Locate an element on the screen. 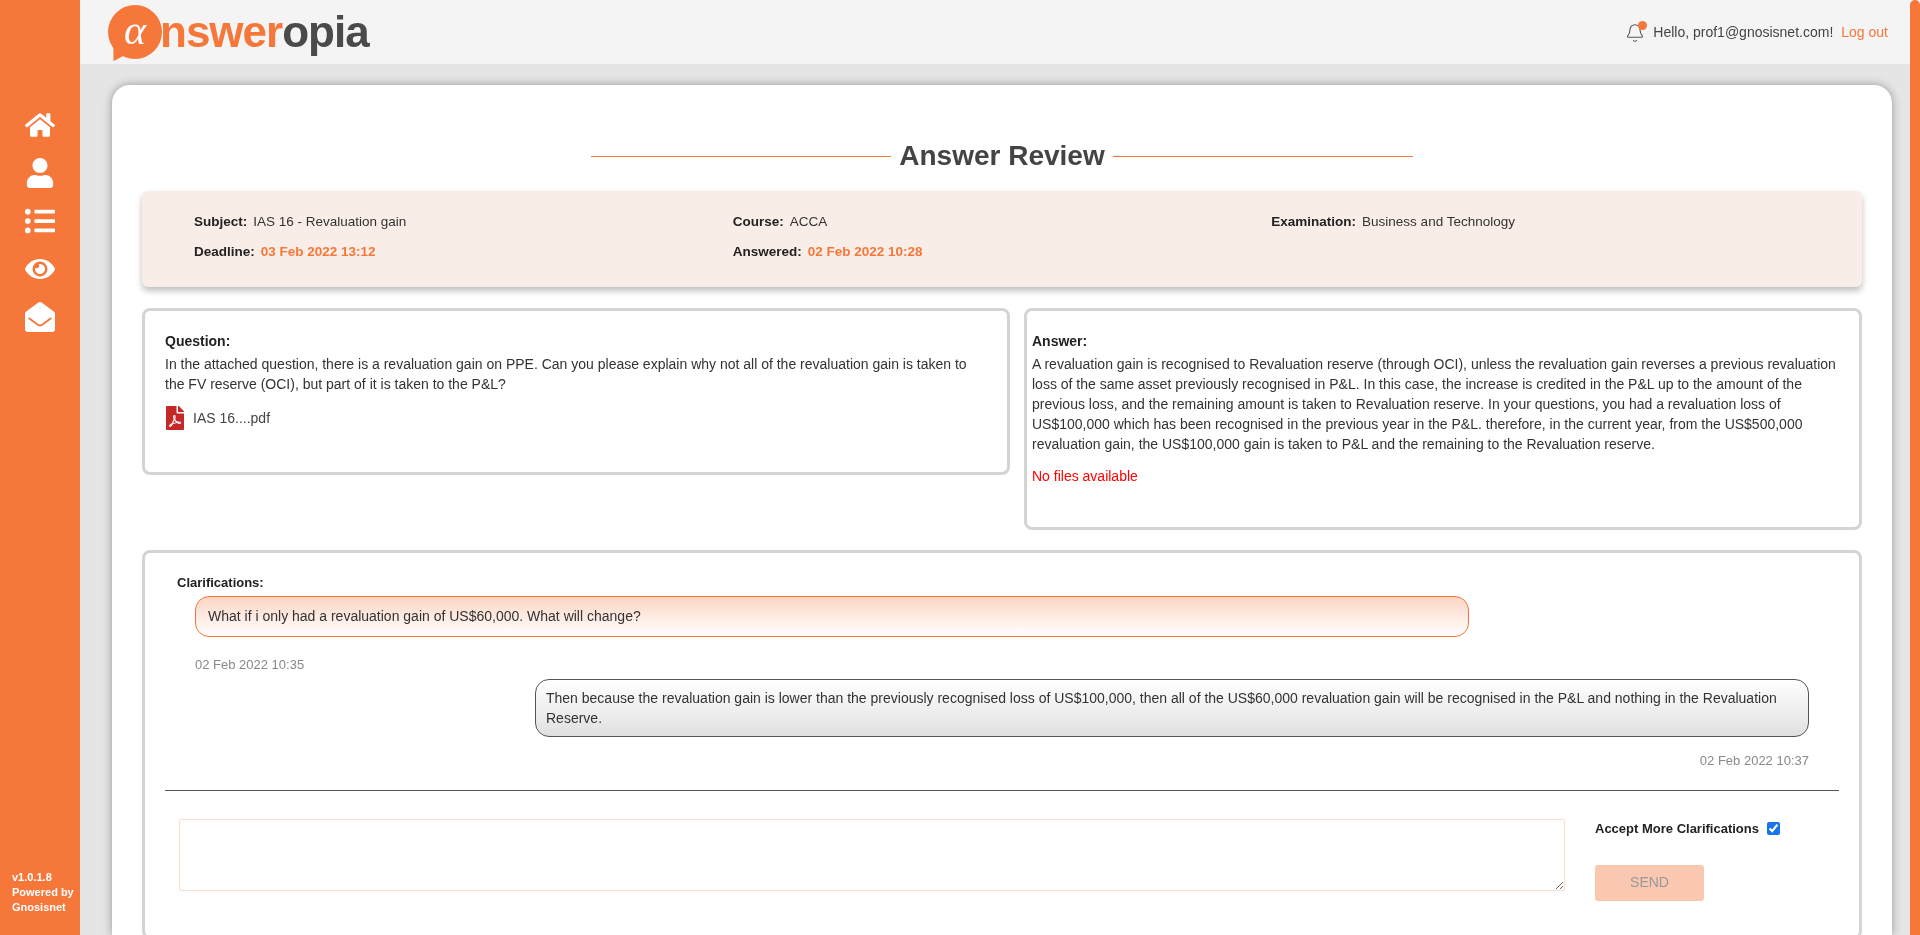 The height and width of the screenshot is (935, 1920). clarifications-label: Clarifications: is located at coordinates (221, 582).